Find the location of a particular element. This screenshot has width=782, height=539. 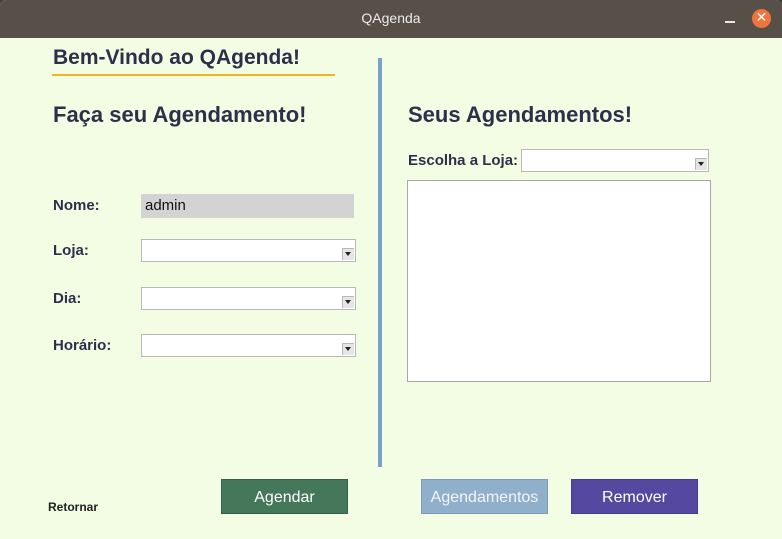

welcome-heading: Bem-Vindo ao QAgenda! is located at coordinates (176, 57).